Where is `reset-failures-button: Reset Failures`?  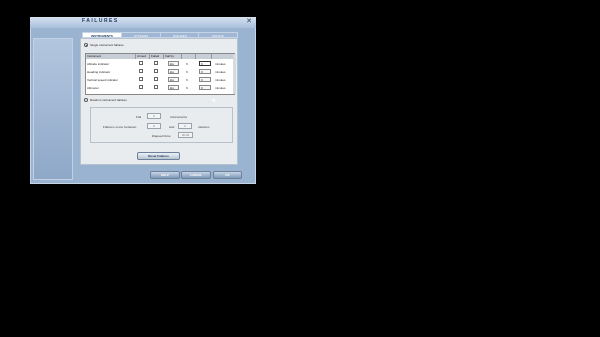 reset-failures-button: Reset Failures is located at coordinates (158, 156).